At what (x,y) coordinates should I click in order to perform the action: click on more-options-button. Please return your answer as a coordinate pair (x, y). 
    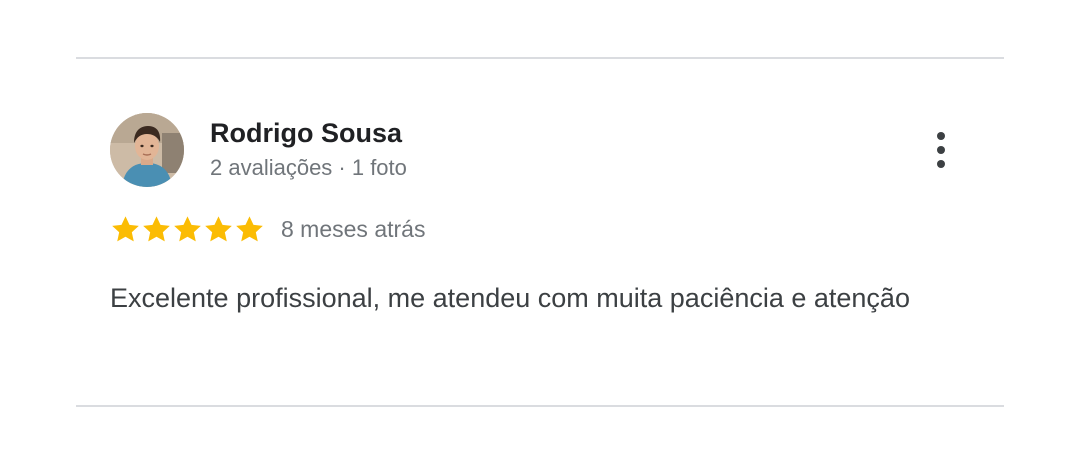
    Looking at the image, I should click on (941, 150).